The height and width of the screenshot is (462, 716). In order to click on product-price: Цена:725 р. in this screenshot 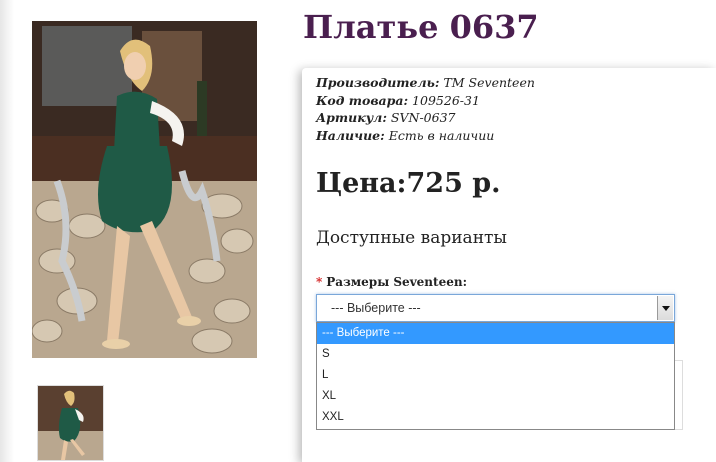, I will do `click(408, 183)`.